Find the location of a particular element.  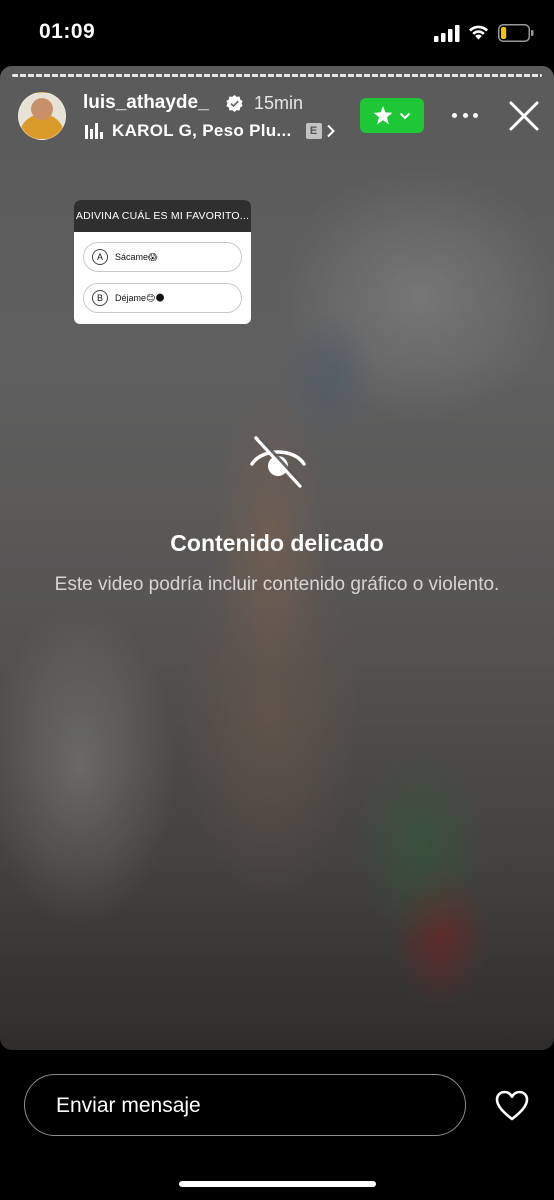

wifi-icon is located at coordinates (478, 32).